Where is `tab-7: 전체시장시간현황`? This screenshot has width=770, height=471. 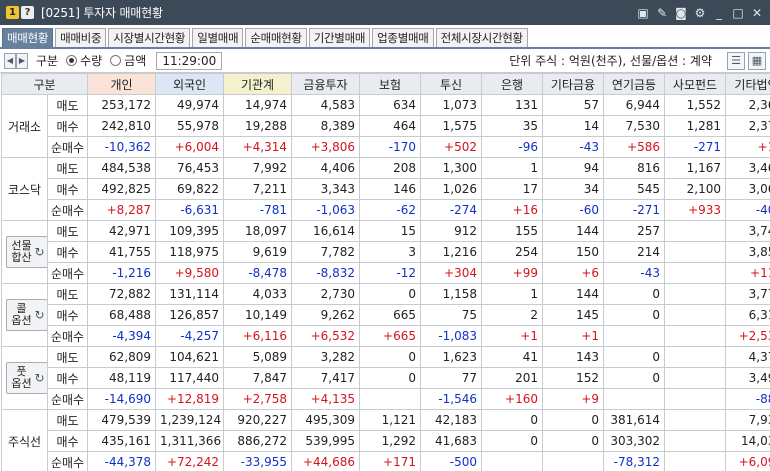 tab-7: 전체시장시간현황 is located at coordinates (481, 37).